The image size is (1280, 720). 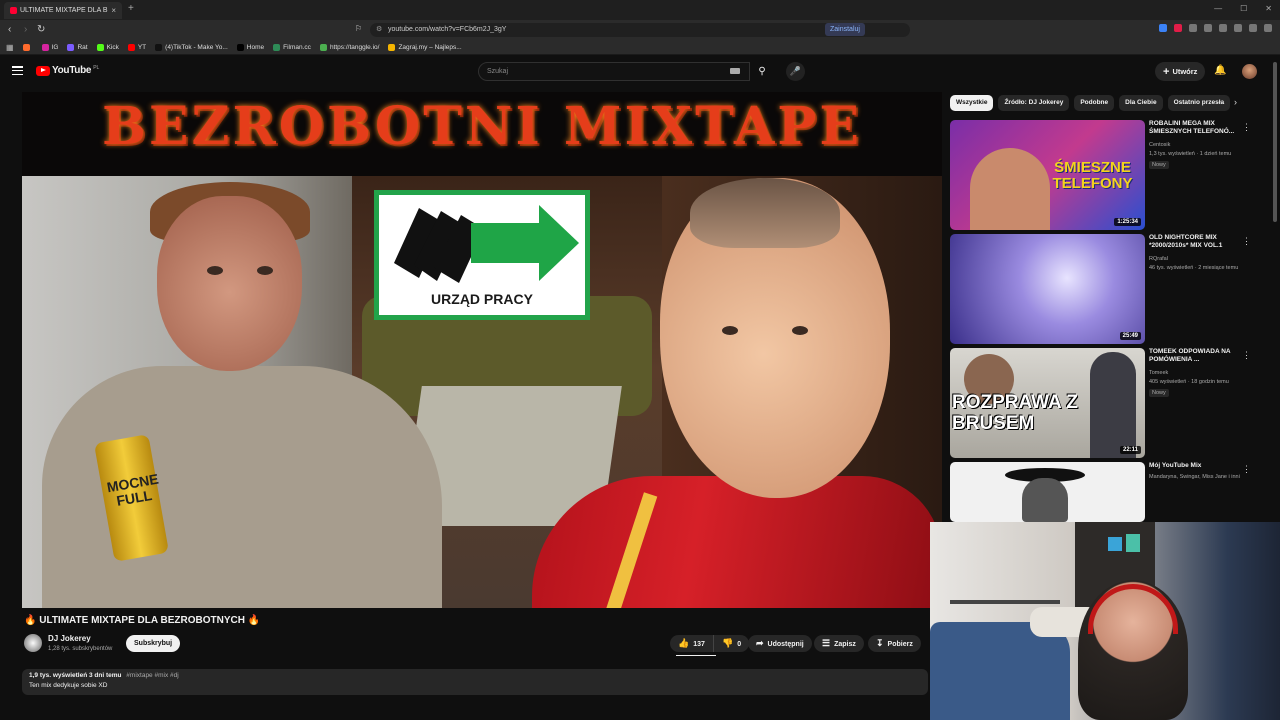 What do you see at coordinates (972, 103) in the screenshot?
I see `chip-all: Wszystkie` at bounding box center [972, 103].